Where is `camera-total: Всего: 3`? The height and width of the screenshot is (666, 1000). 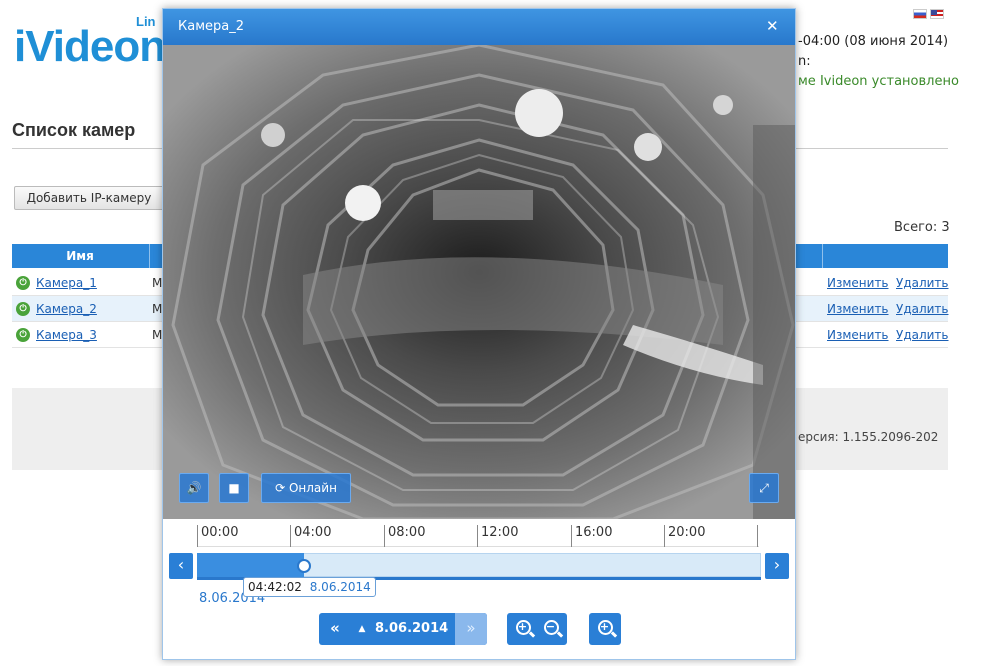 camera-total: Всего: 3 is located at coordinates (922, 227).